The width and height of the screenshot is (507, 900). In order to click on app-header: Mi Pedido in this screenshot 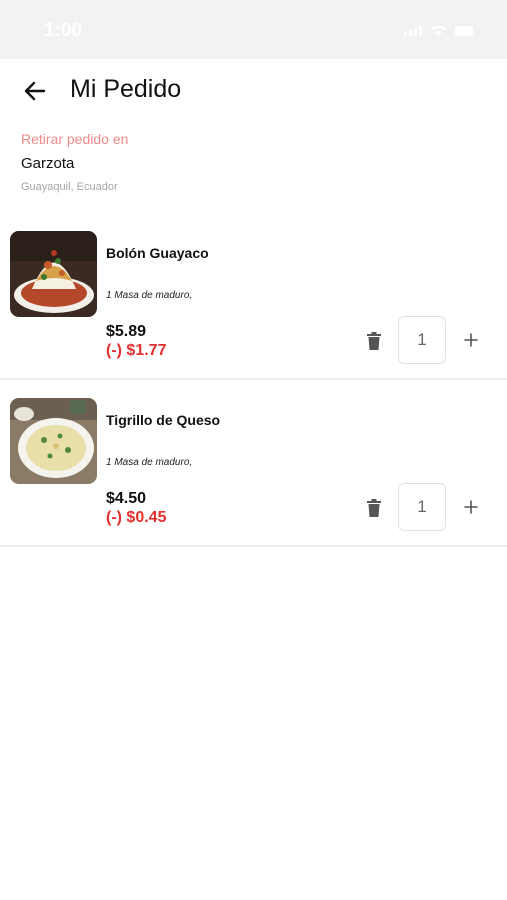, I will do `click(253, 91)`.